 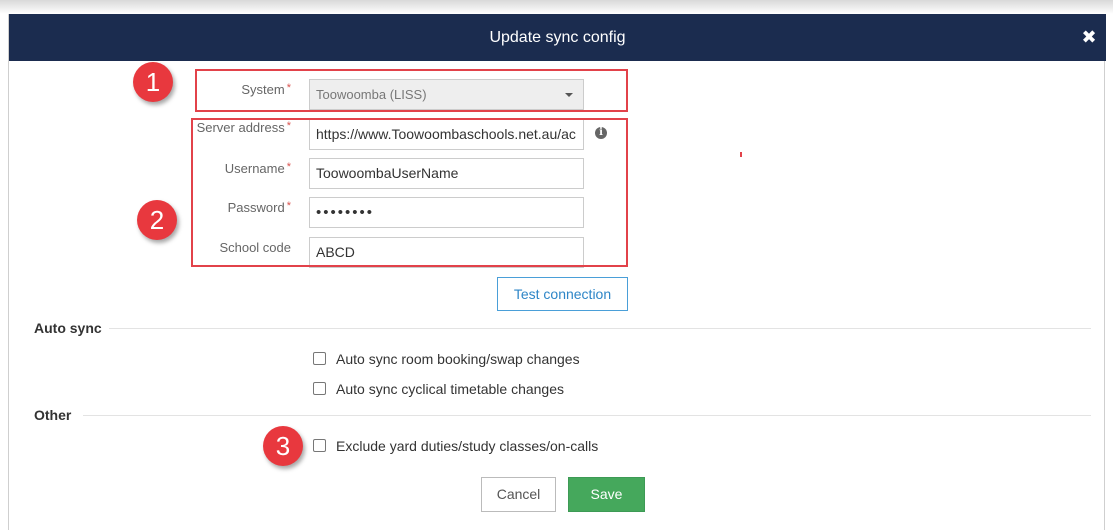 What do you see at coordinates (556, 7) in the screenshot?
I see `top-shadow` at bounding box center [556, 7].